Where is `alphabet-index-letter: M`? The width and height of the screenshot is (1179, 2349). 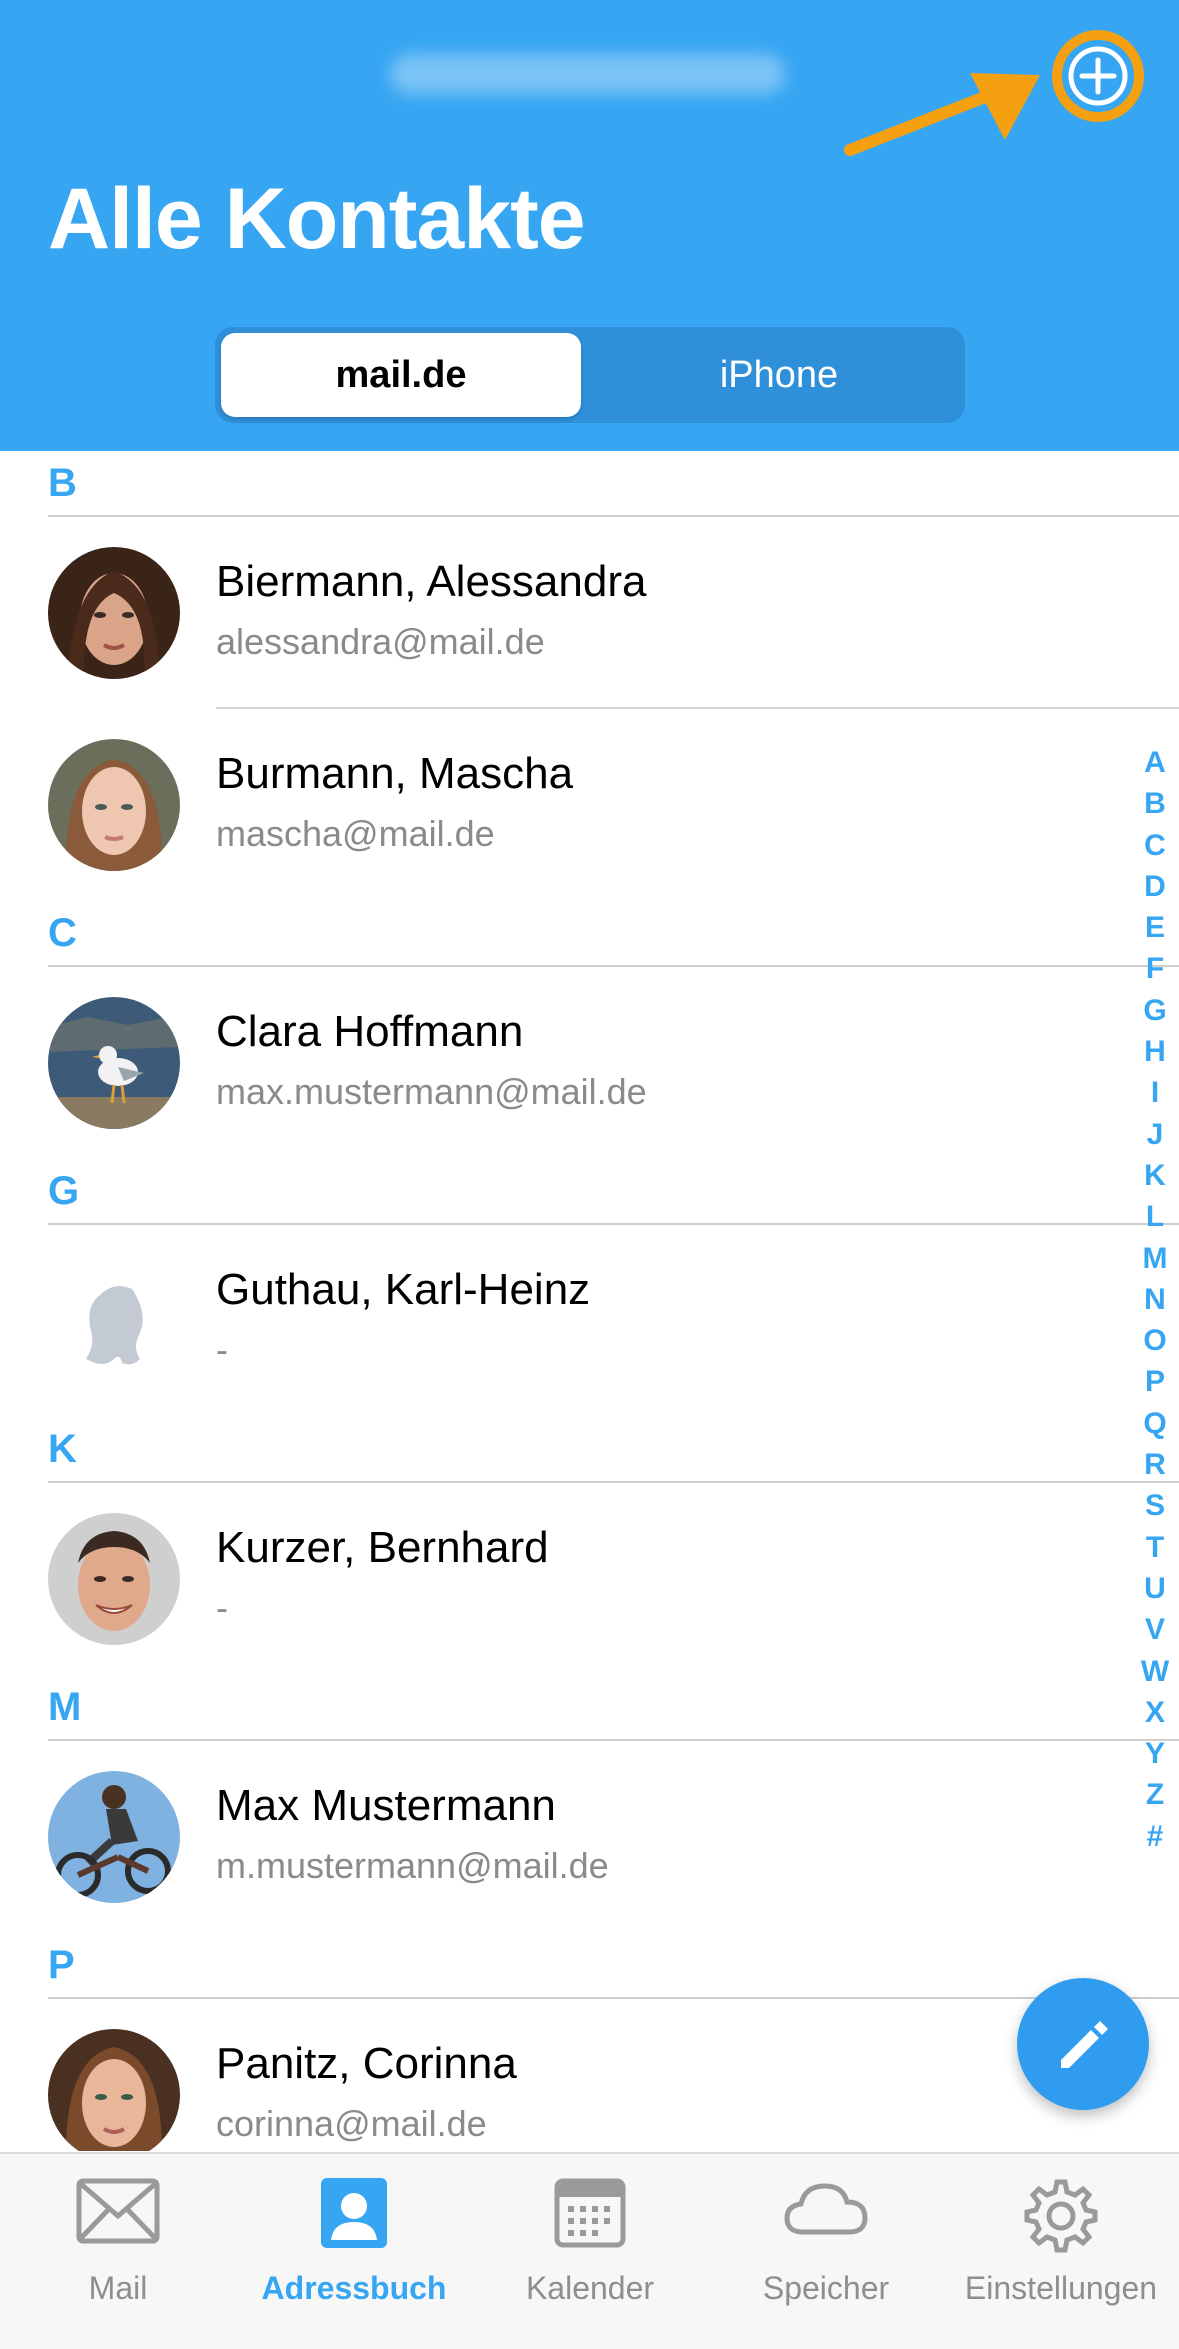 alphabet-index-letter: M is located at coordinates (1155, 1258).